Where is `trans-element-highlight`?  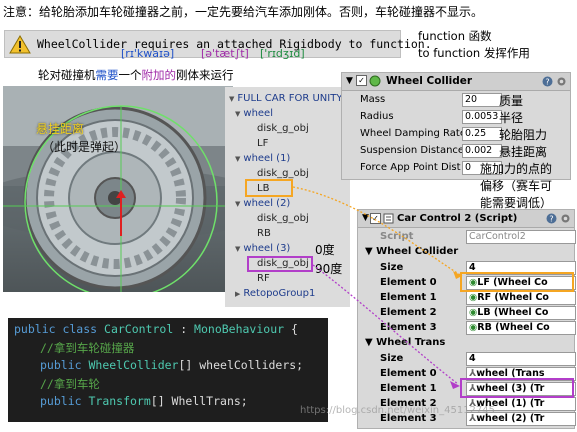
trans-element-highlight is located at coordinates (517, 388).